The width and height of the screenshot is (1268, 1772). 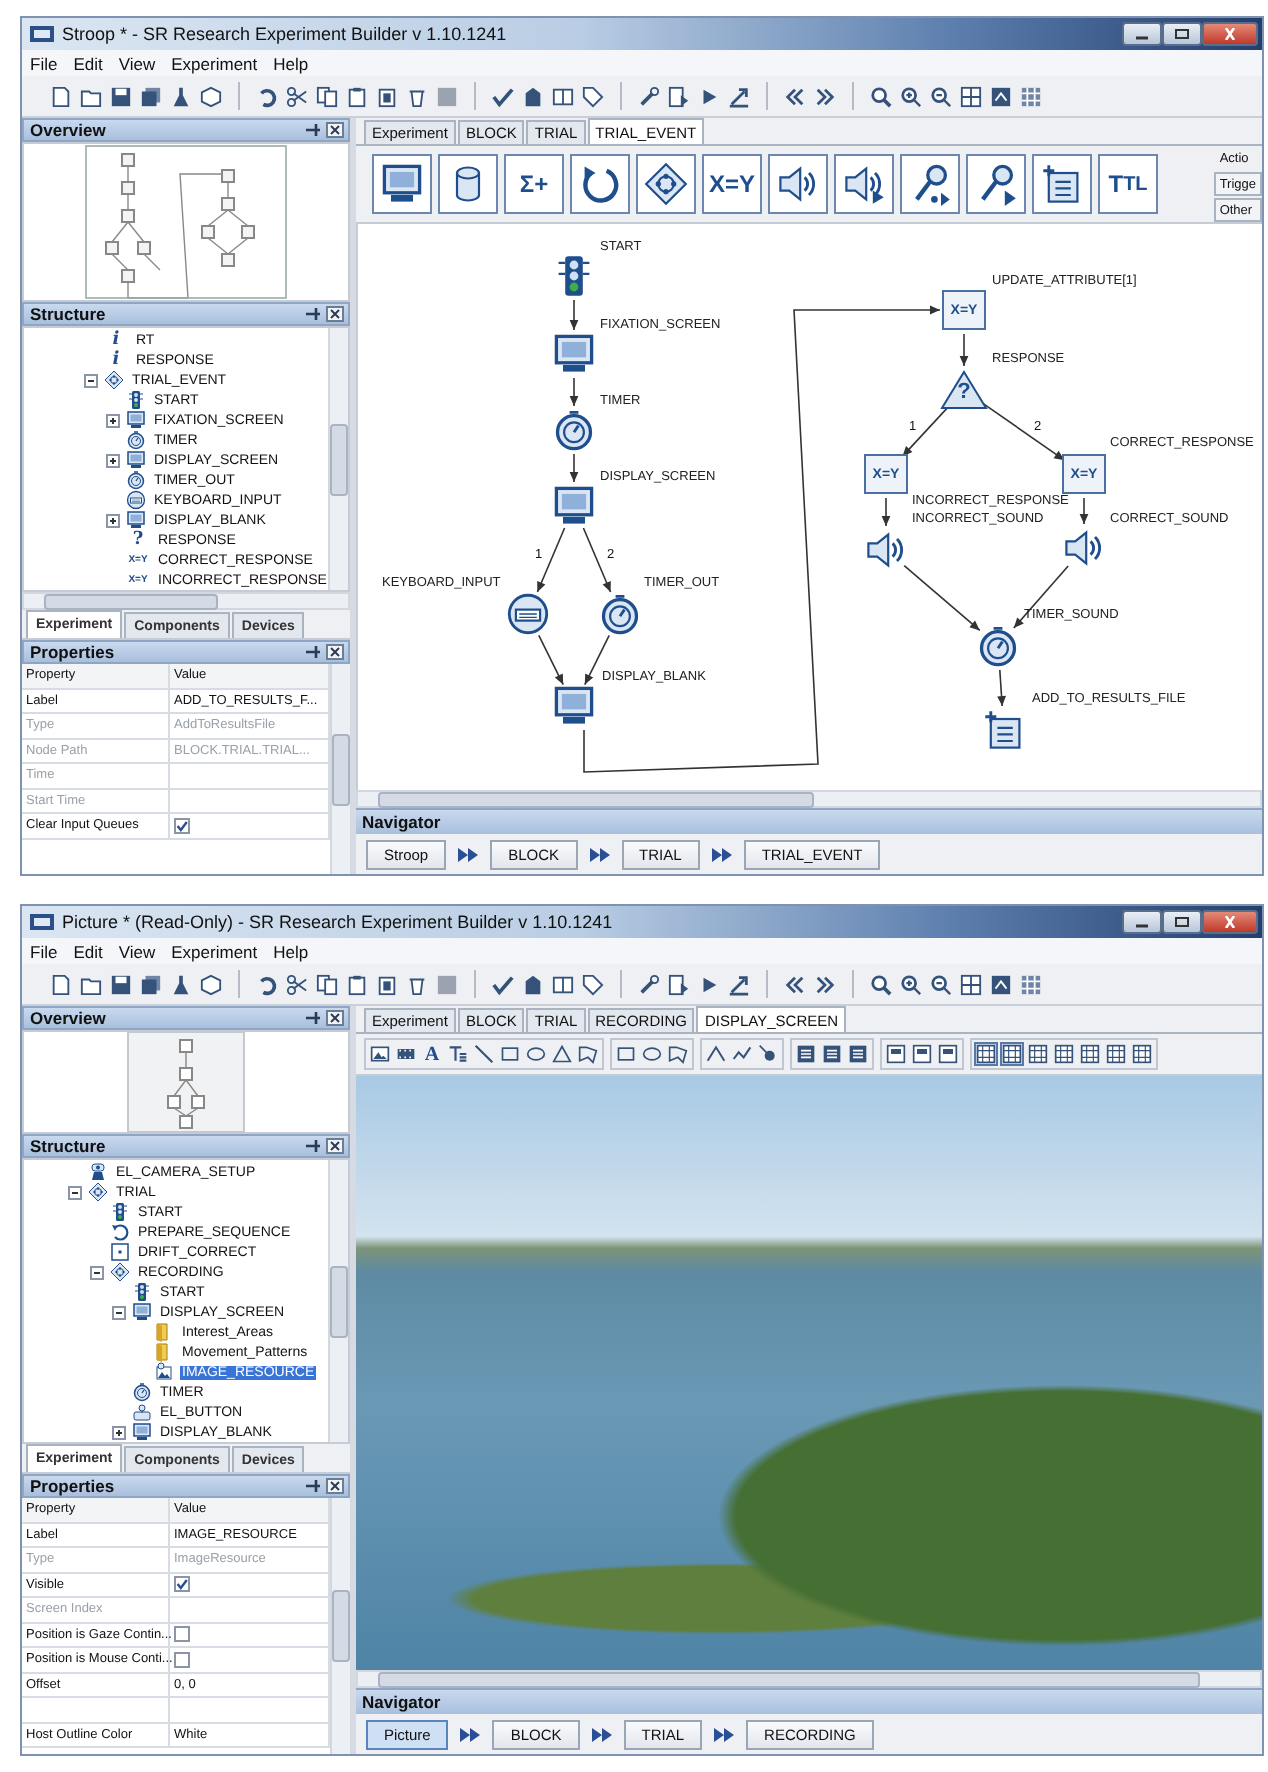 I want to click on question-node: ?, so click(x=964, y=390).